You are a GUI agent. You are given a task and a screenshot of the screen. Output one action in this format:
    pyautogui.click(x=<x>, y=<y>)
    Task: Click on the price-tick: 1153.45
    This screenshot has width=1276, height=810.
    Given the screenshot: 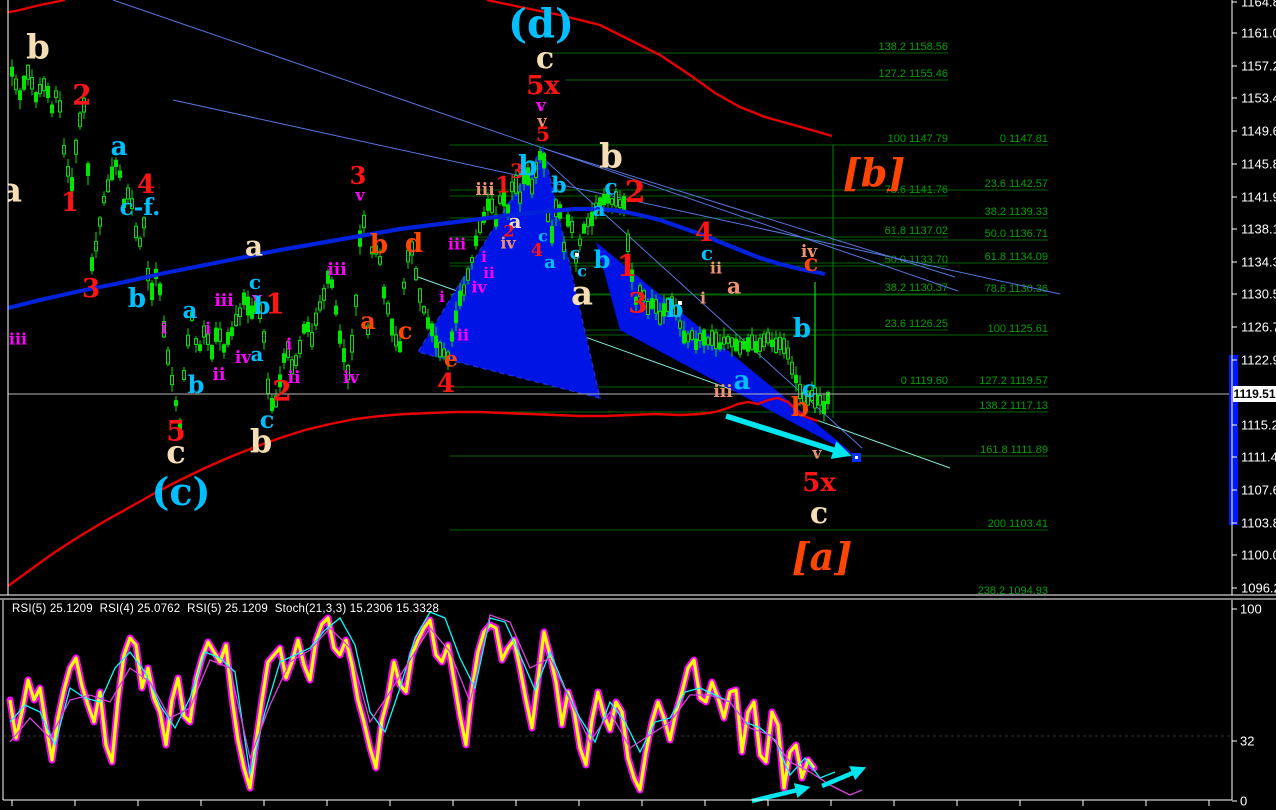 What is the action you would take?
    pyautogui.click(x=1258, y=98)
    